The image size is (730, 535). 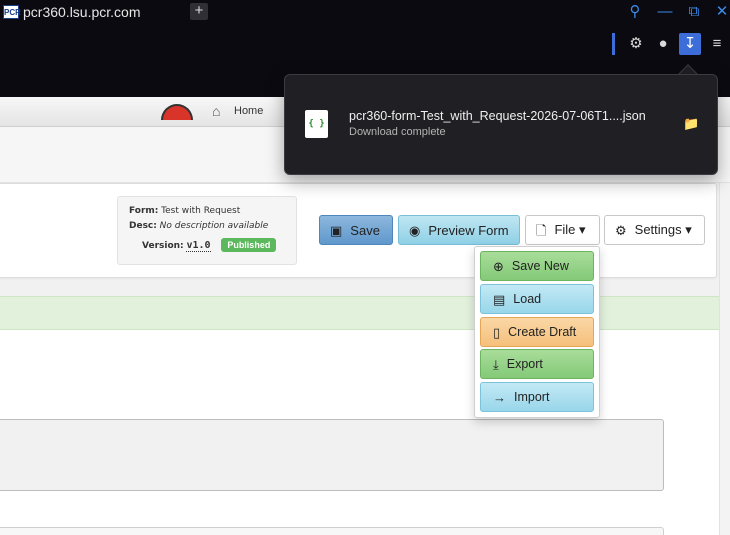 What do you see at coordinates (541, 230) in the screenshot?
I see `file-icon: 🗋` at bounding box center [541, 230].